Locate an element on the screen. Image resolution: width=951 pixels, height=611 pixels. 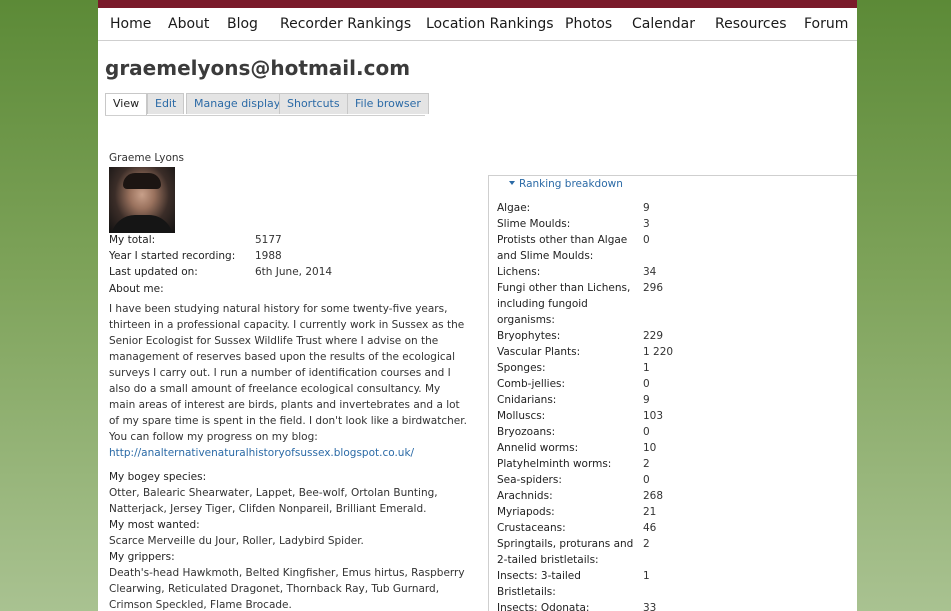
ranking-row: Vascular Plants: 1 220 is located at coordinates (672, 352).